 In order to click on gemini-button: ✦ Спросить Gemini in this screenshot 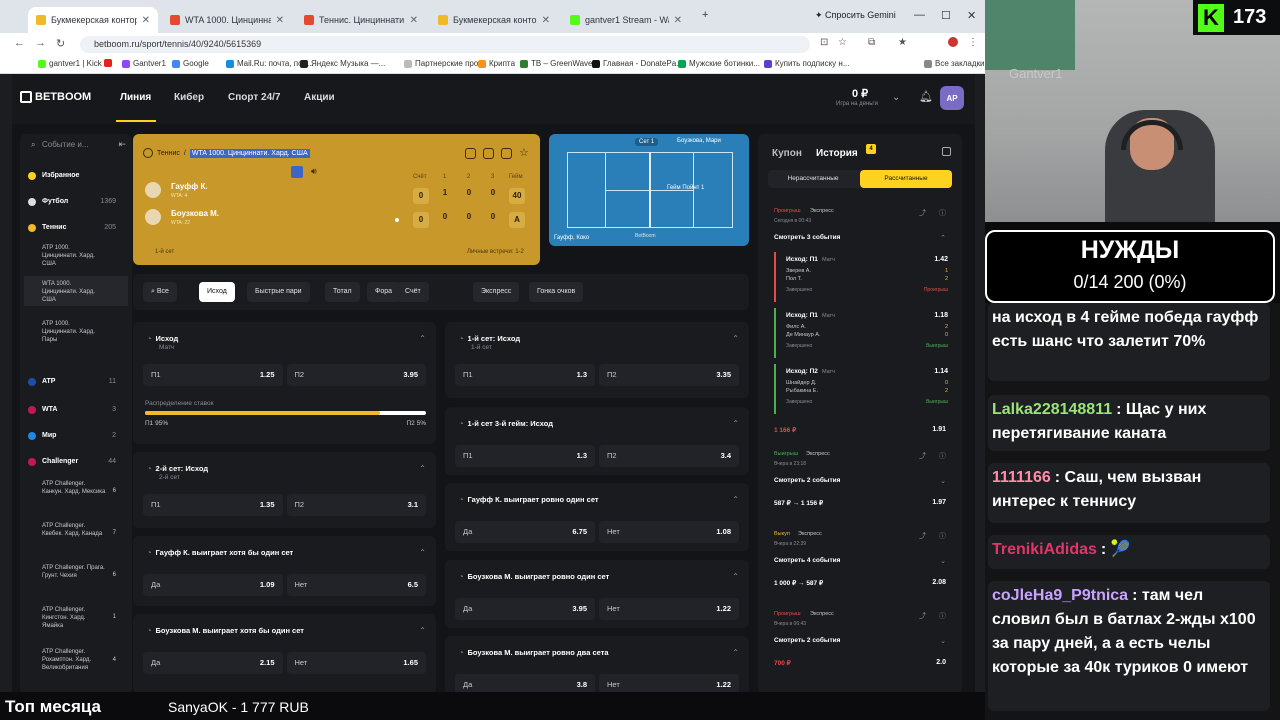, I will do `click(855, 15)`.